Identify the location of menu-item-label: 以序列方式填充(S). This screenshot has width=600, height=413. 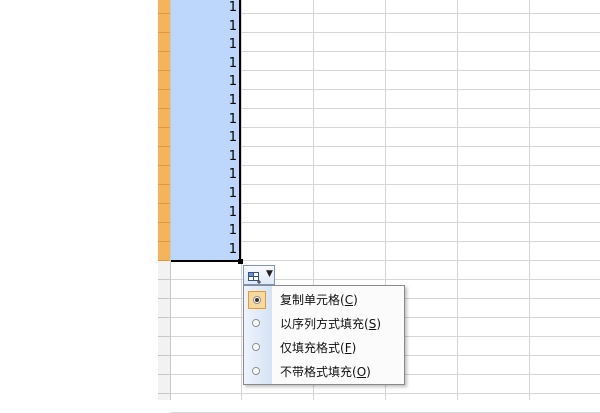
(330, 324).